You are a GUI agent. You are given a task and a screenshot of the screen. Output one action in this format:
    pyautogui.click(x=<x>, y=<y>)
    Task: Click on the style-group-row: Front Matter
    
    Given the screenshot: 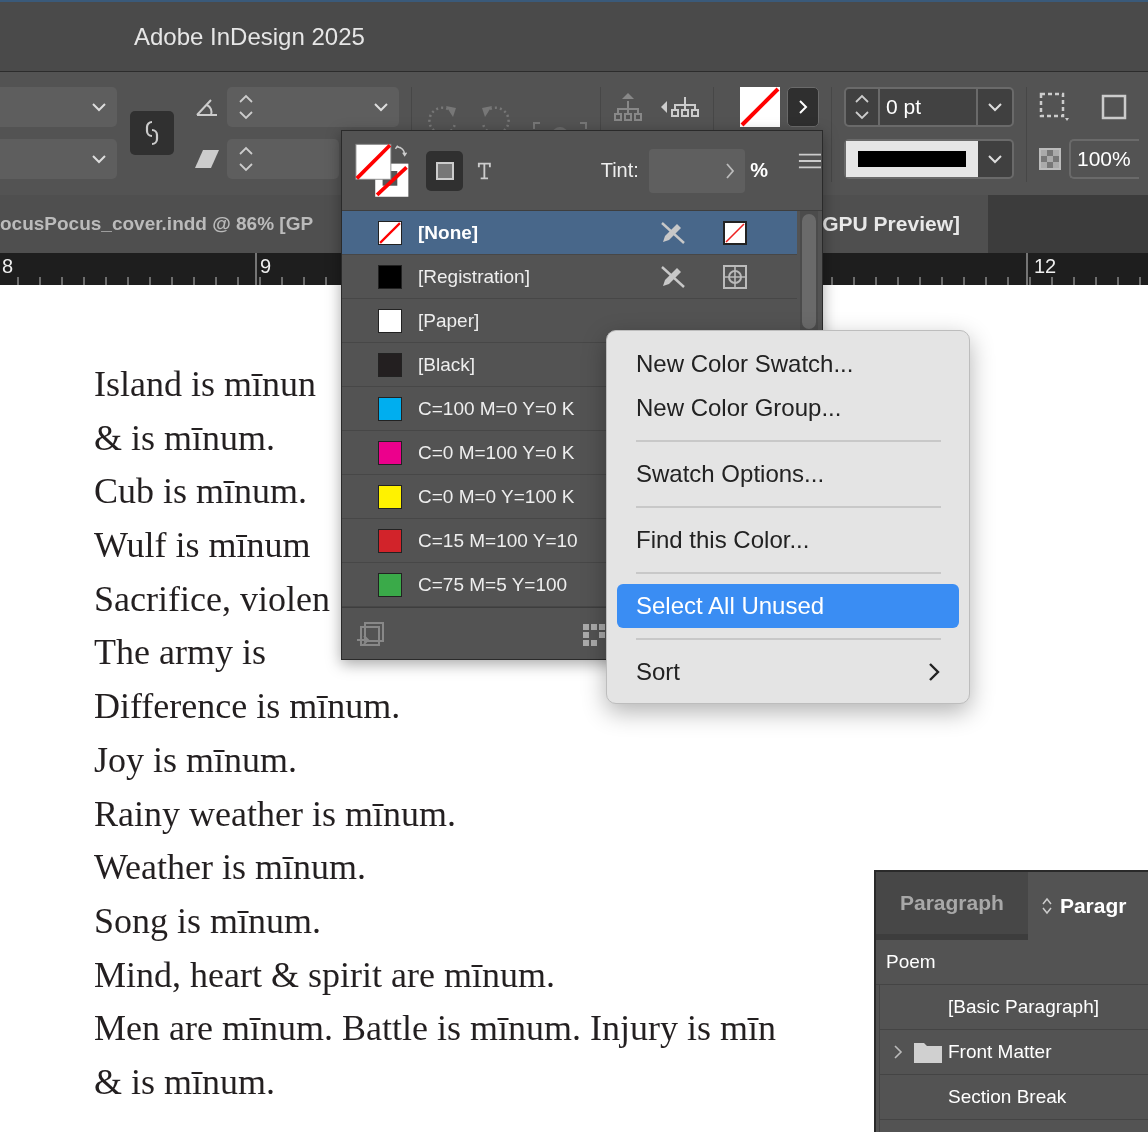 What is the action you would take?
    pyautogui.click(x=1013, y=1052)
    